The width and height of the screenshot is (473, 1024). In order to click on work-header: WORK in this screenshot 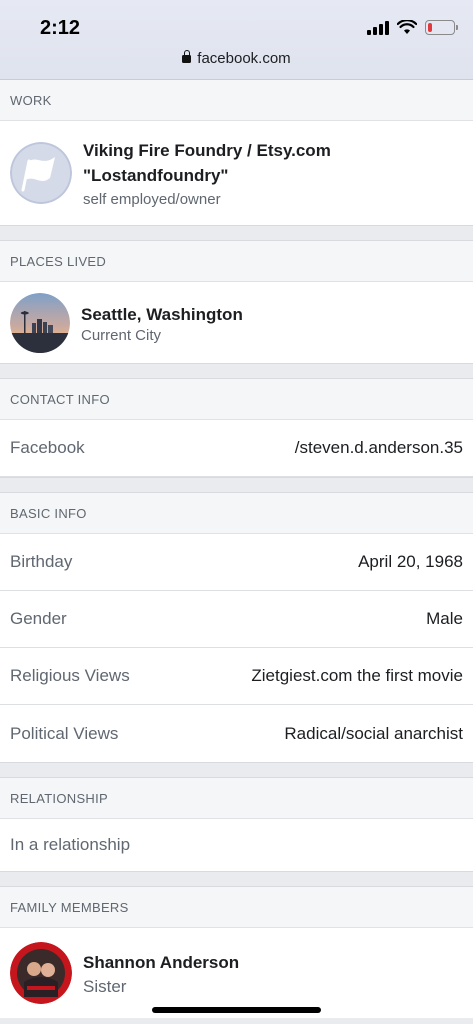, I will do `click(236, 100)`.